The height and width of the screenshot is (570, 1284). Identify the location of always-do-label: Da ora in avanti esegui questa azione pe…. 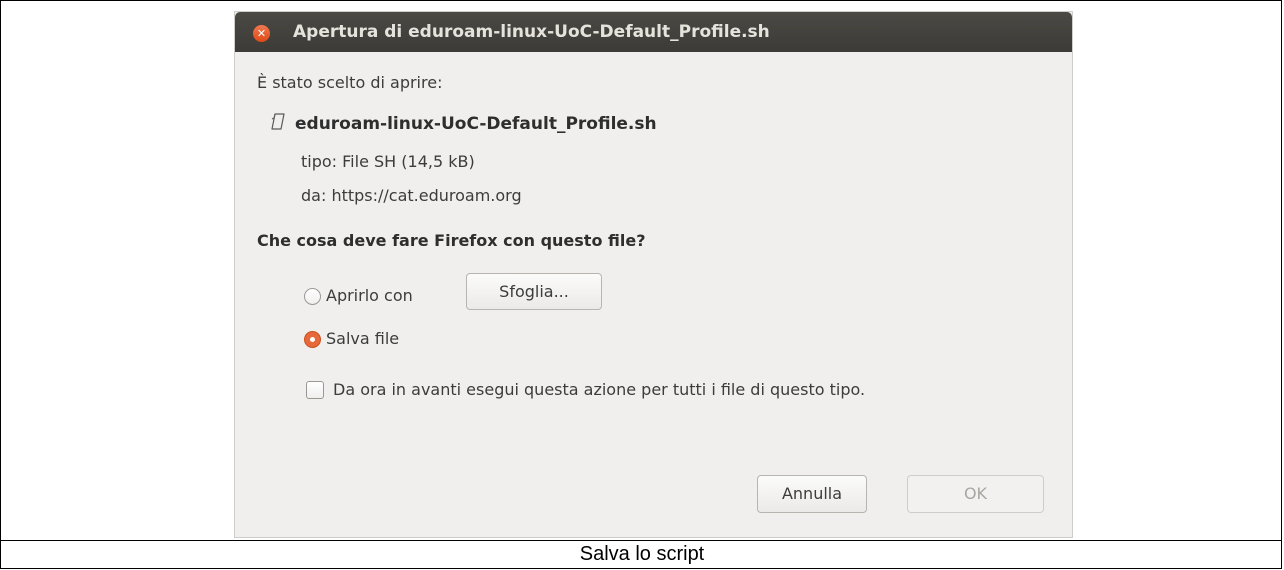
(599, 389).